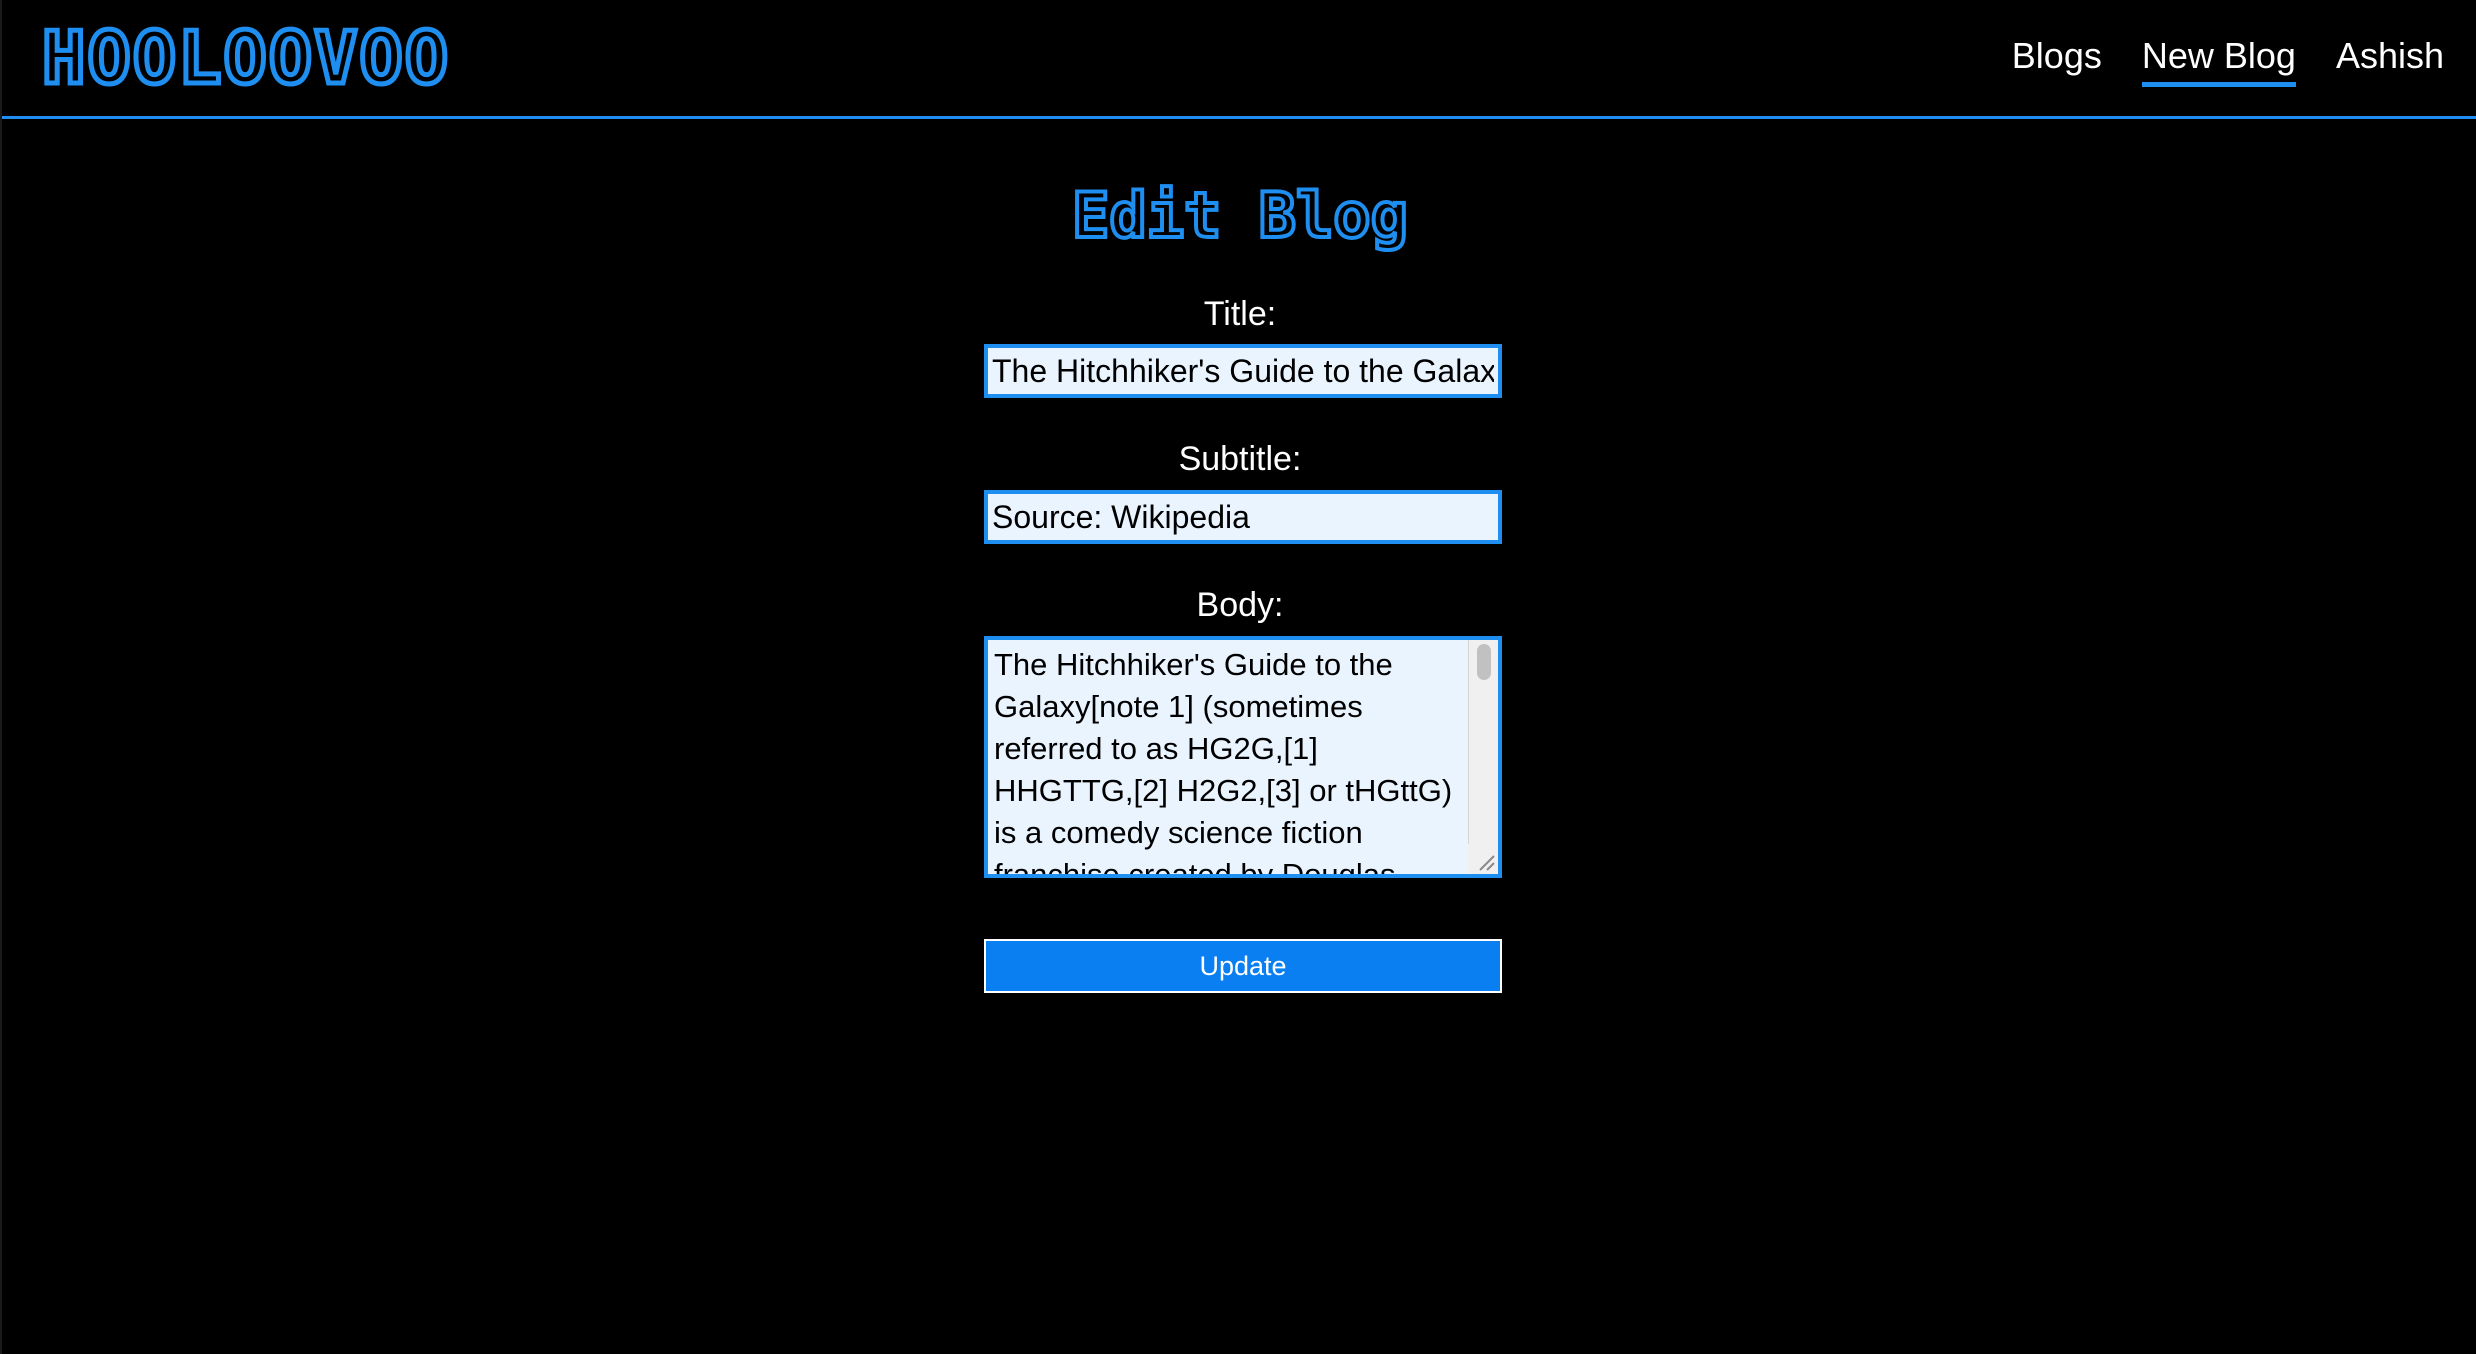  Describe the element at coordinates (1483, 757) in the screenshot. I see `body-scrollbar` at that location.